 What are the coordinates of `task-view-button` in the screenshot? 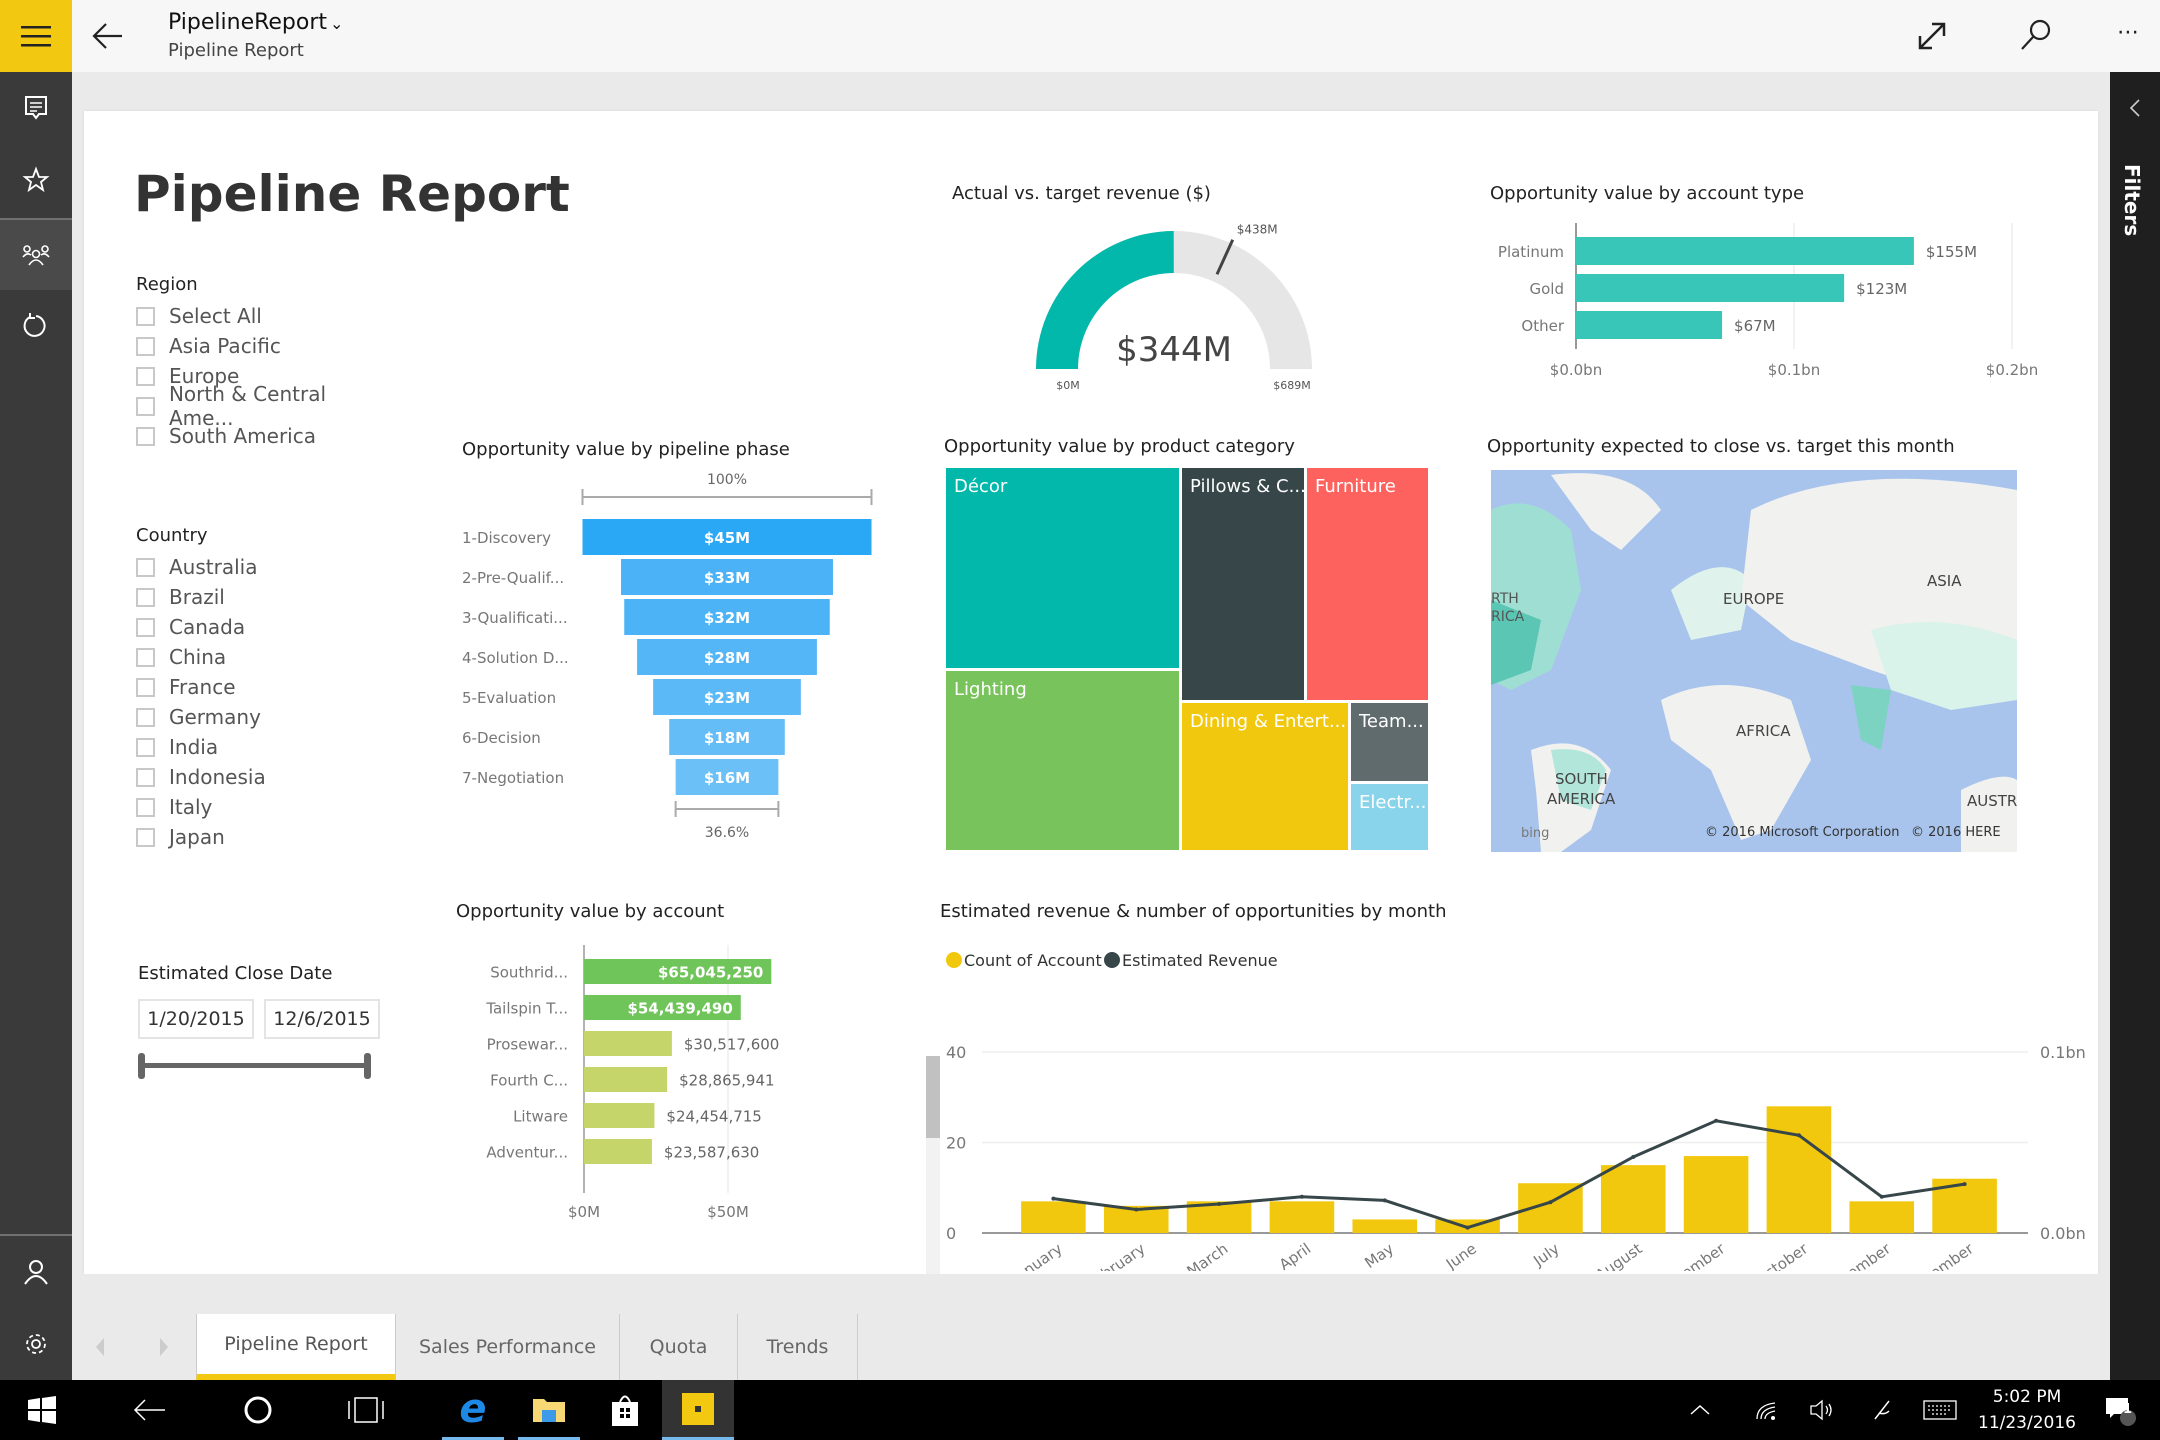 It's located at (366, 1410).